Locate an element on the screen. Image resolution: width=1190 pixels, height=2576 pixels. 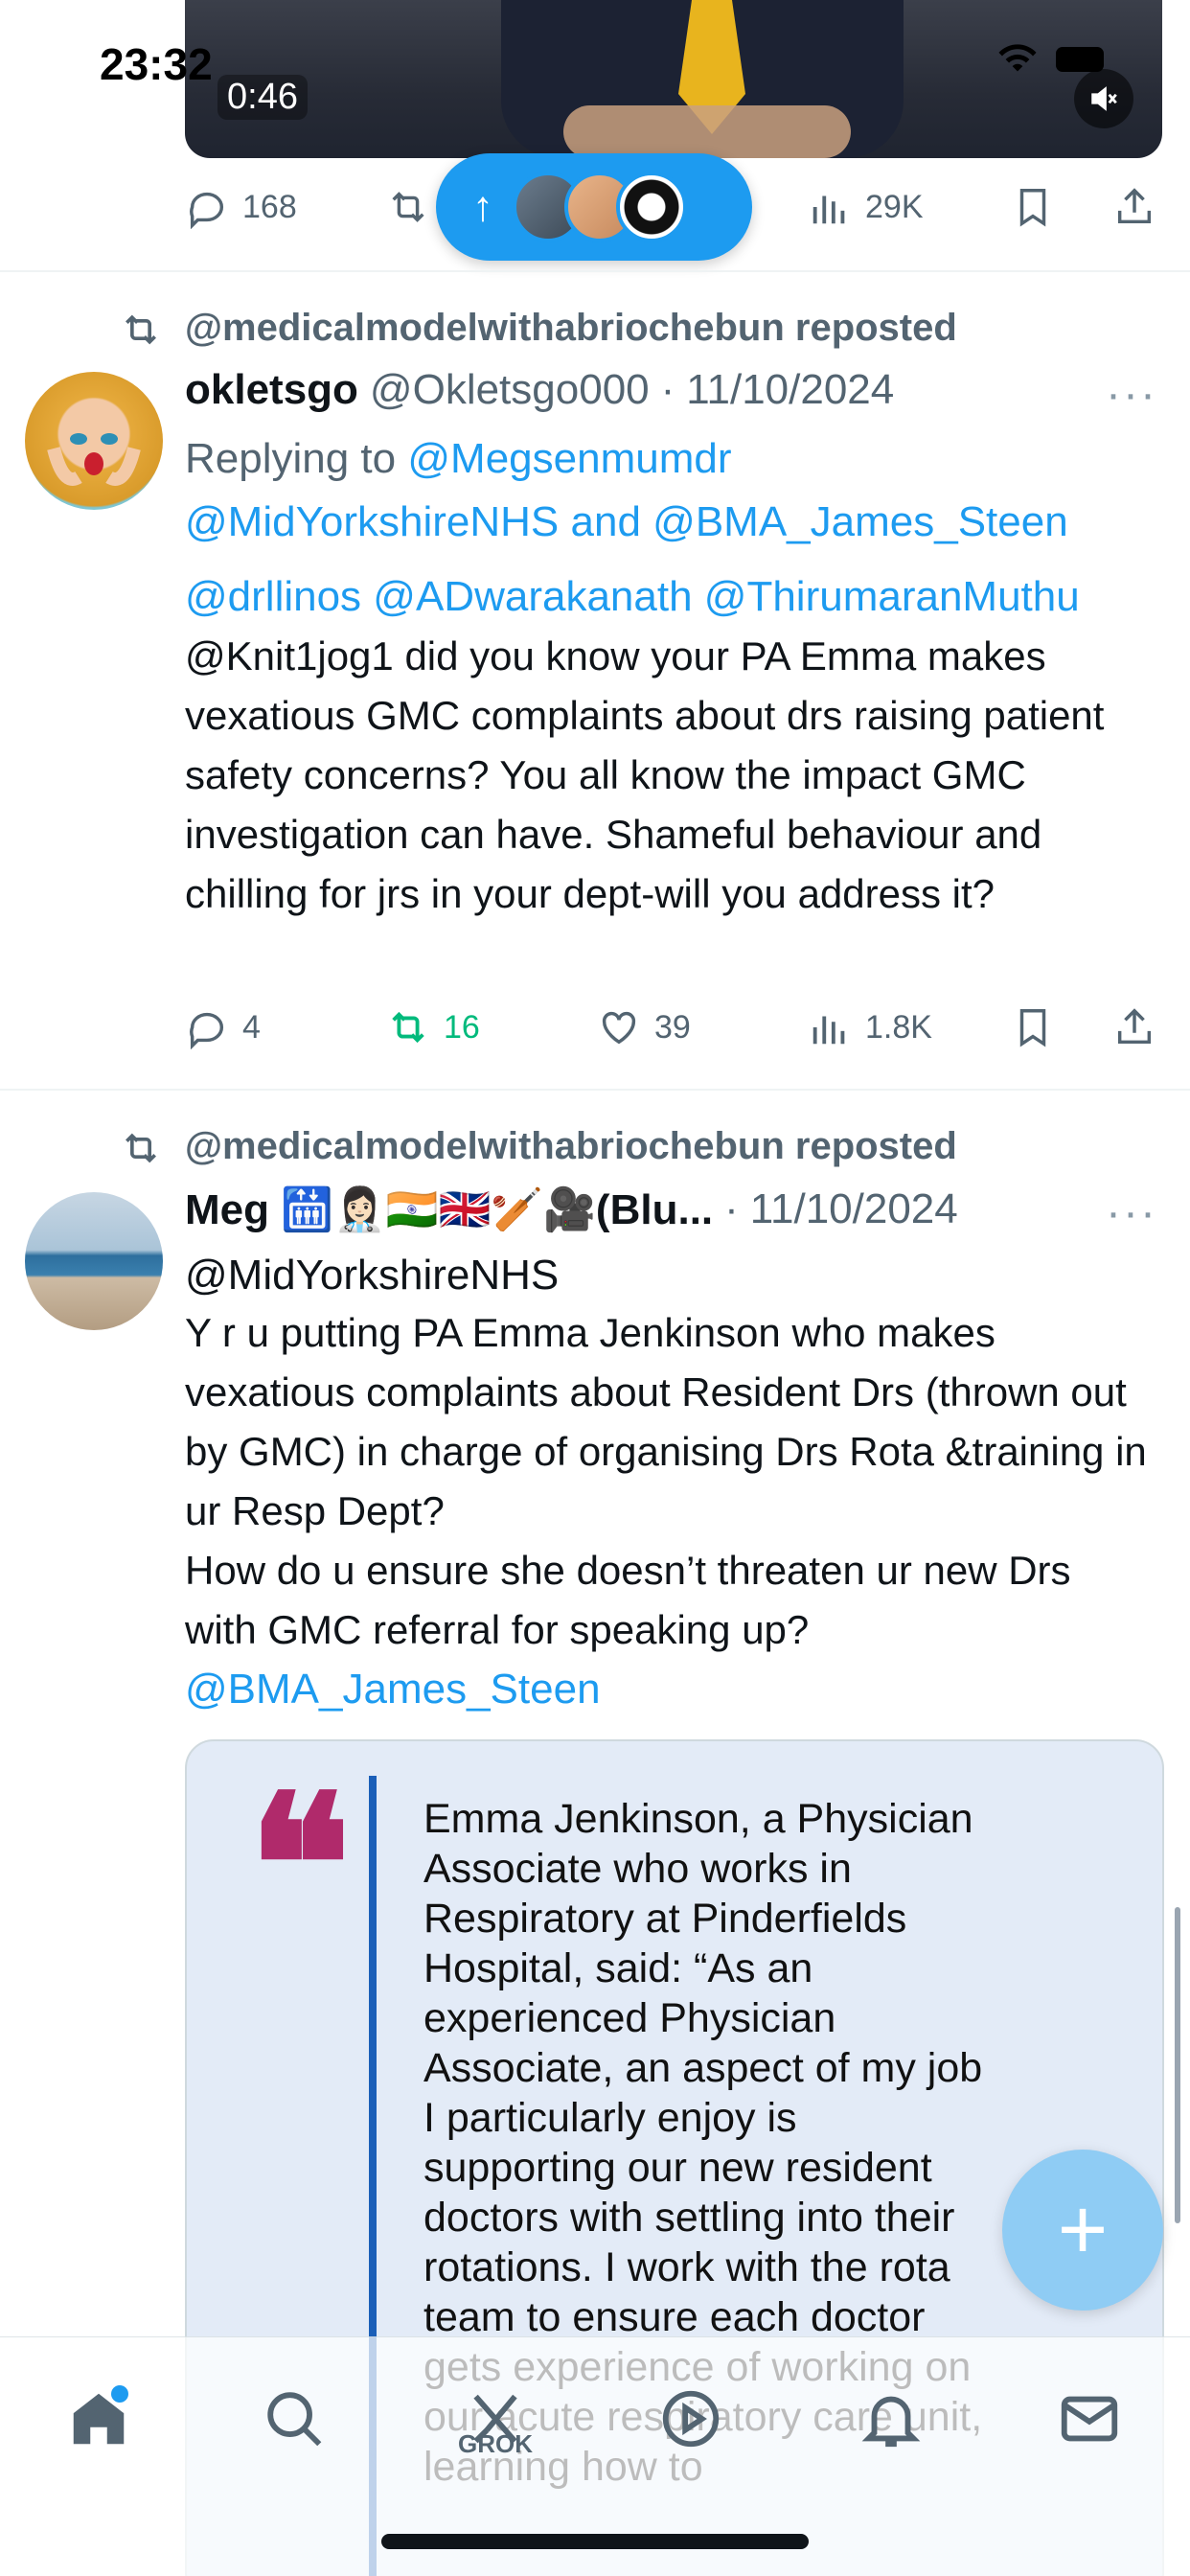
video-player: 0:46 is located at coordinates (673, 79).